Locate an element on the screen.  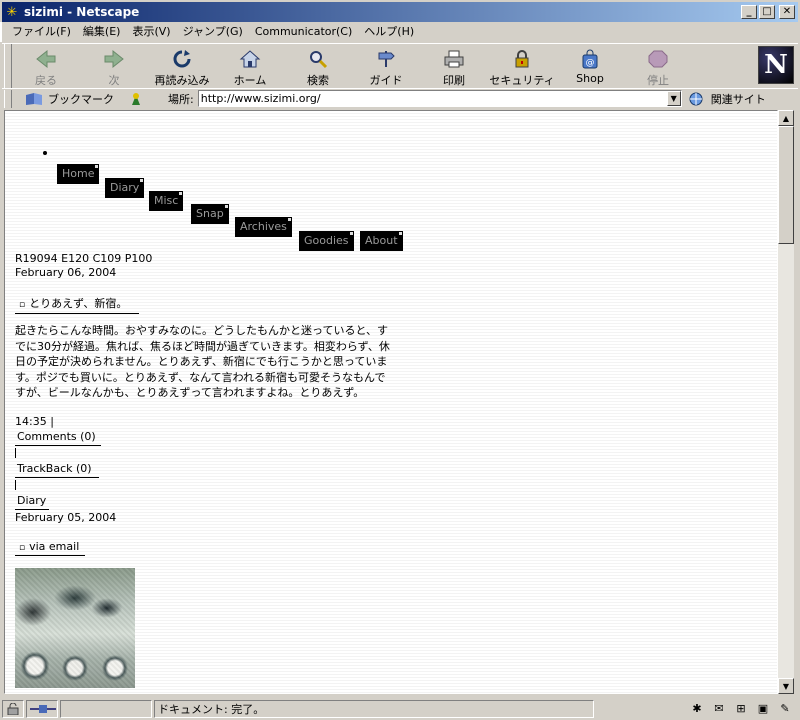
close-button: ✕ is located at coordinates (787, 12).